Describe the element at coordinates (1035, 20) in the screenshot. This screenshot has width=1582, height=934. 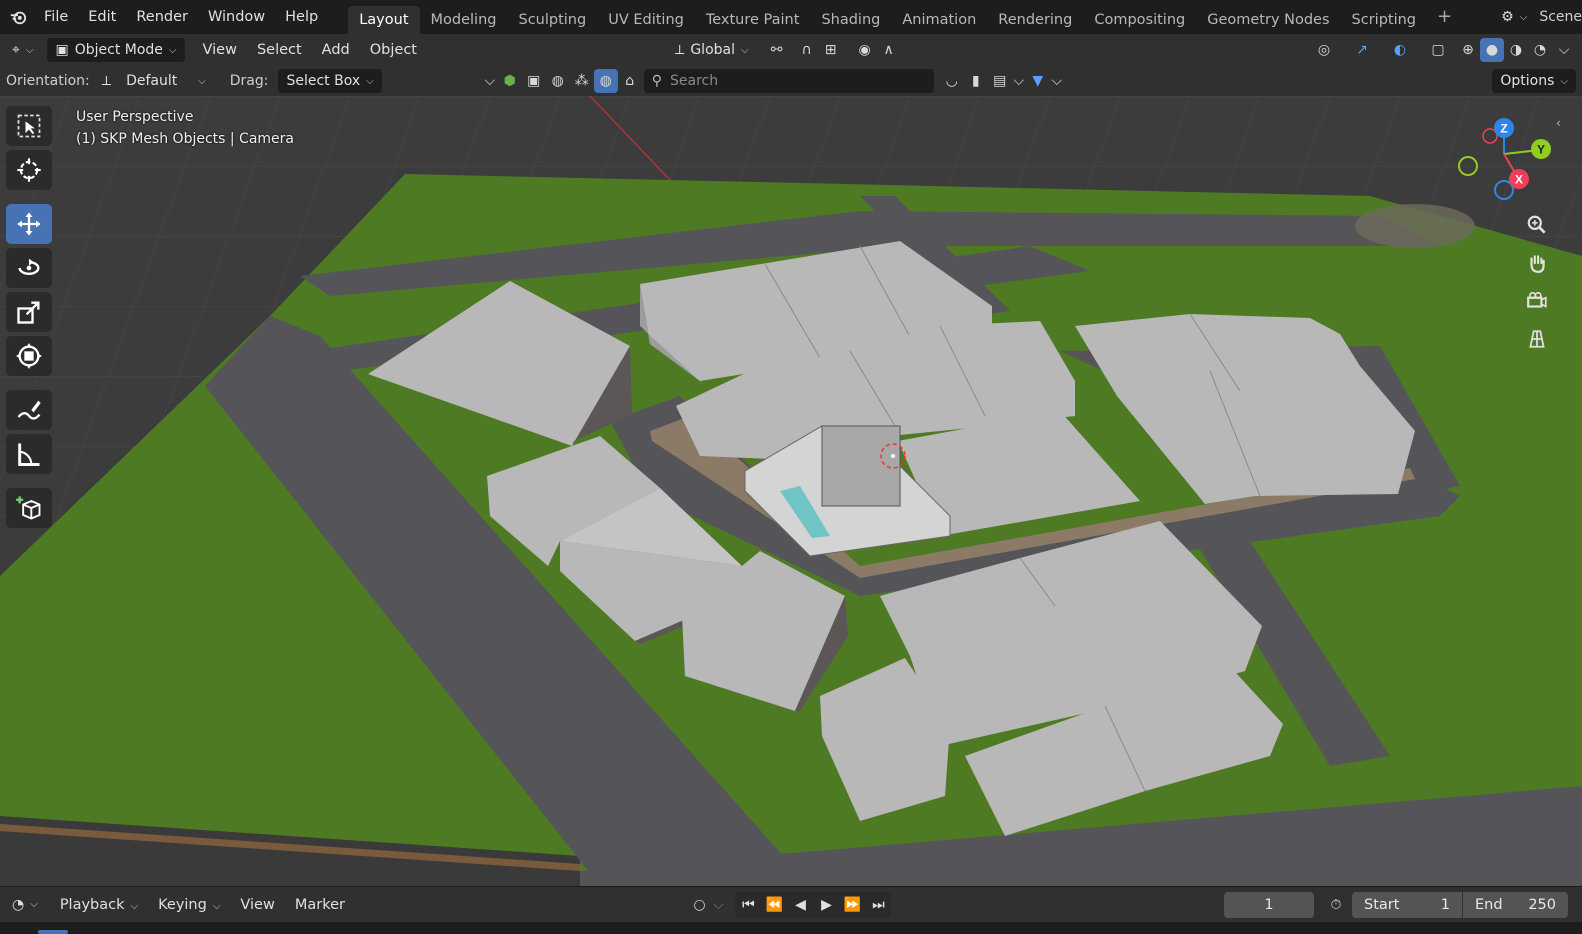
I see `tab-rendering: Rendering` at that location.